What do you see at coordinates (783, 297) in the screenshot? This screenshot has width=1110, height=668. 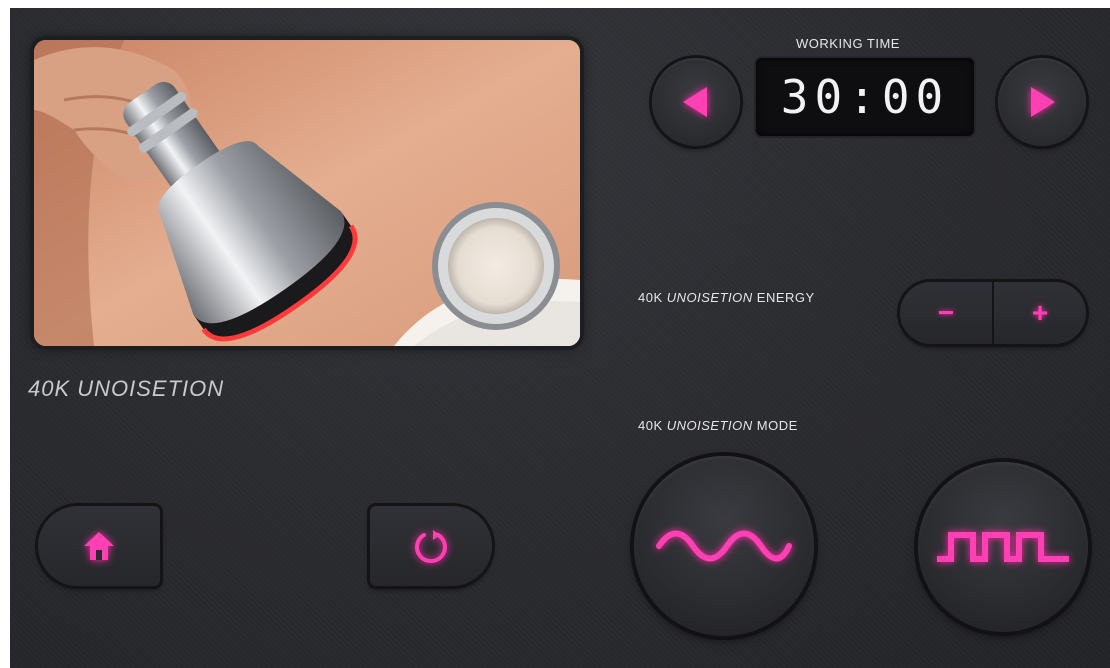 I see `energy-label-suffix: ENERGY` at bounding box center [783, 297].